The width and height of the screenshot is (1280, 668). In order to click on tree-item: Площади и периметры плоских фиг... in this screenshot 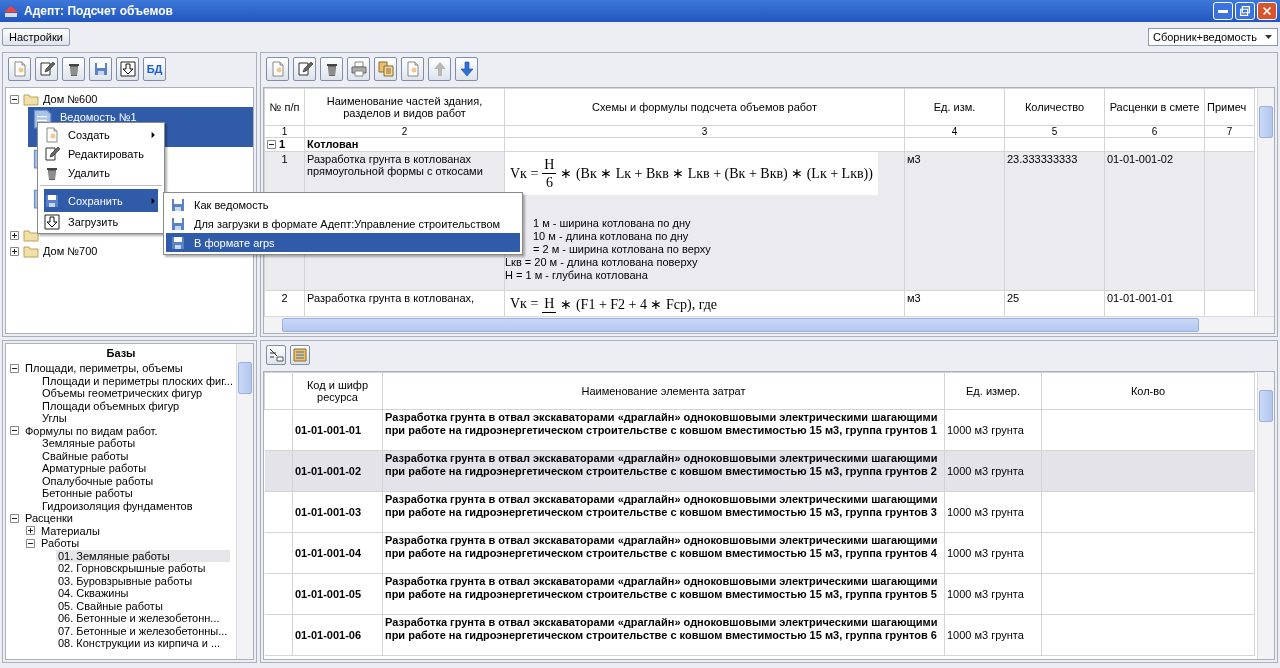, I will do `click(137, 380)`.